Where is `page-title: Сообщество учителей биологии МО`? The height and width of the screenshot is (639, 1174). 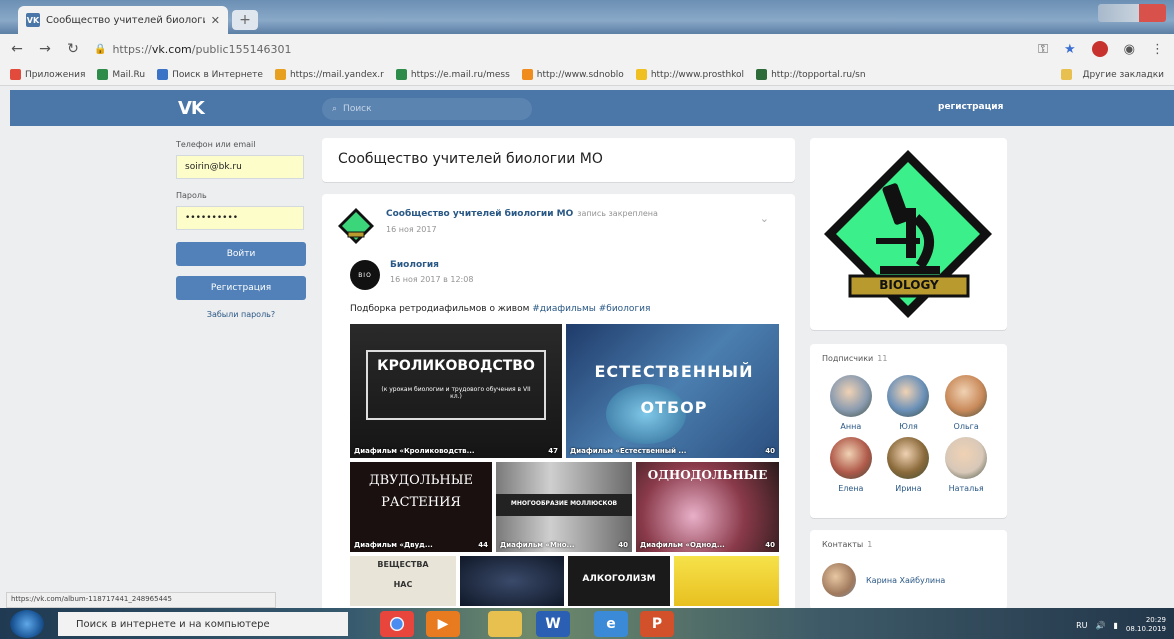 page-title: Сообщество учителей биологии МО is located at coordinates (558, 160).